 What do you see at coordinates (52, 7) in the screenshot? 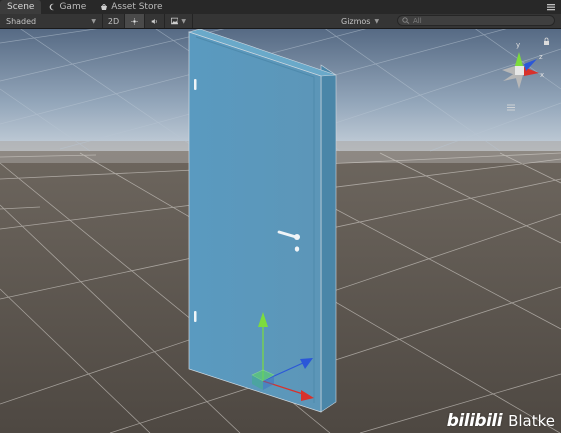
I see `game-icon` at bounding box center [52, 7].